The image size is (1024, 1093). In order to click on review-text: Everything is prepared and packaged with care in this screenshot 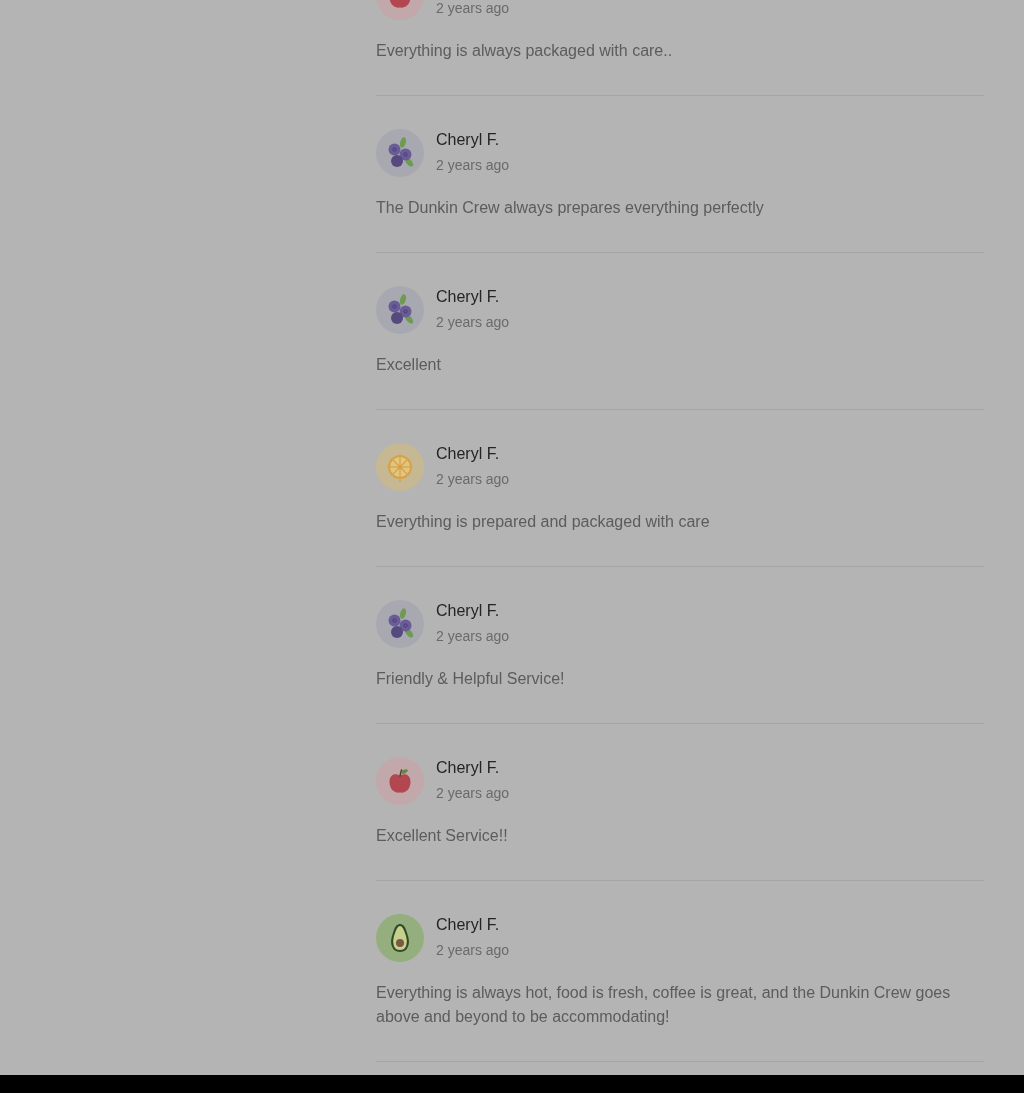, I will do `click(543, 522)`.